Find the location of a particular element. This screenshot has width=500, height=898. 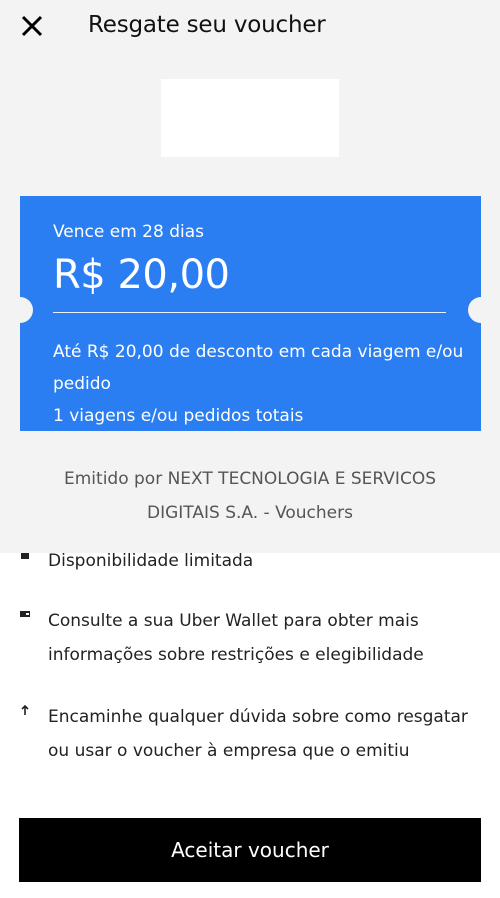

close-icon is located at coordinates (32, 26).